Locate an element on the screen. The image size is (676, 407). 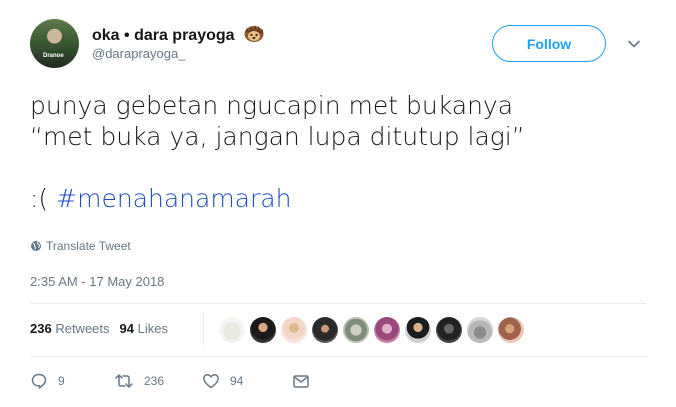
reply-icon is located at coordinates (39, 381).